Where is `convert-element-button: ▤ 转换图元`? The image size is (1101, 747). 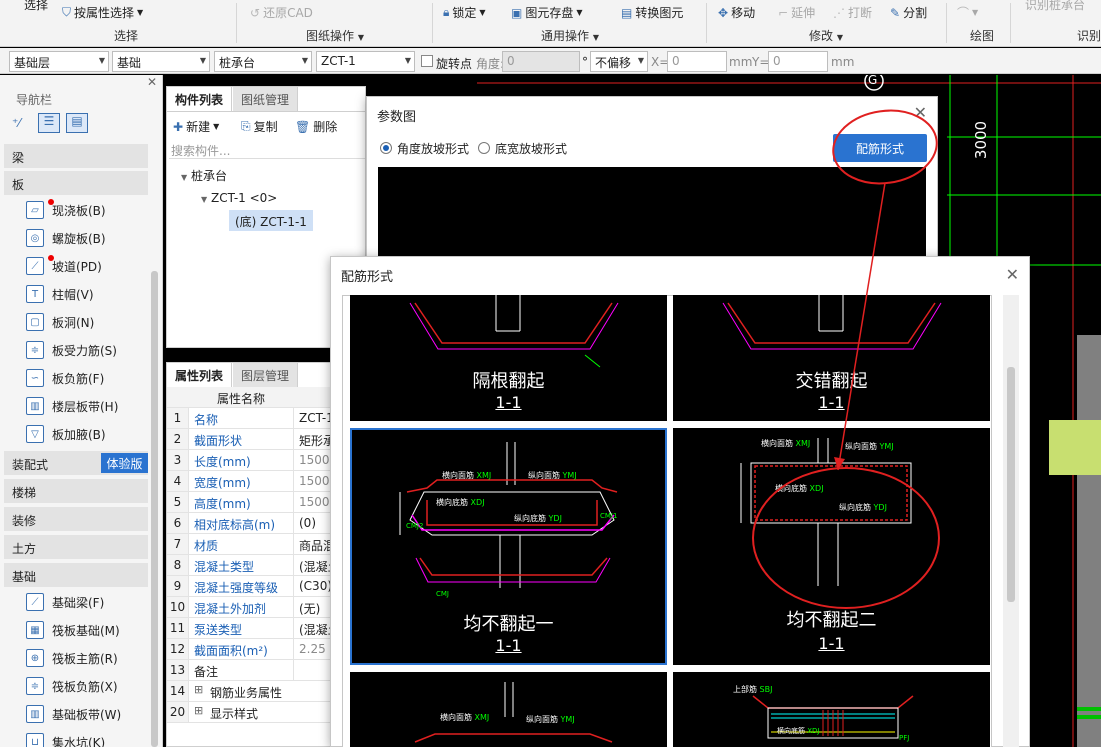
convert-element-button: ▤ 转换图元 is located at coordinates (652, 12).